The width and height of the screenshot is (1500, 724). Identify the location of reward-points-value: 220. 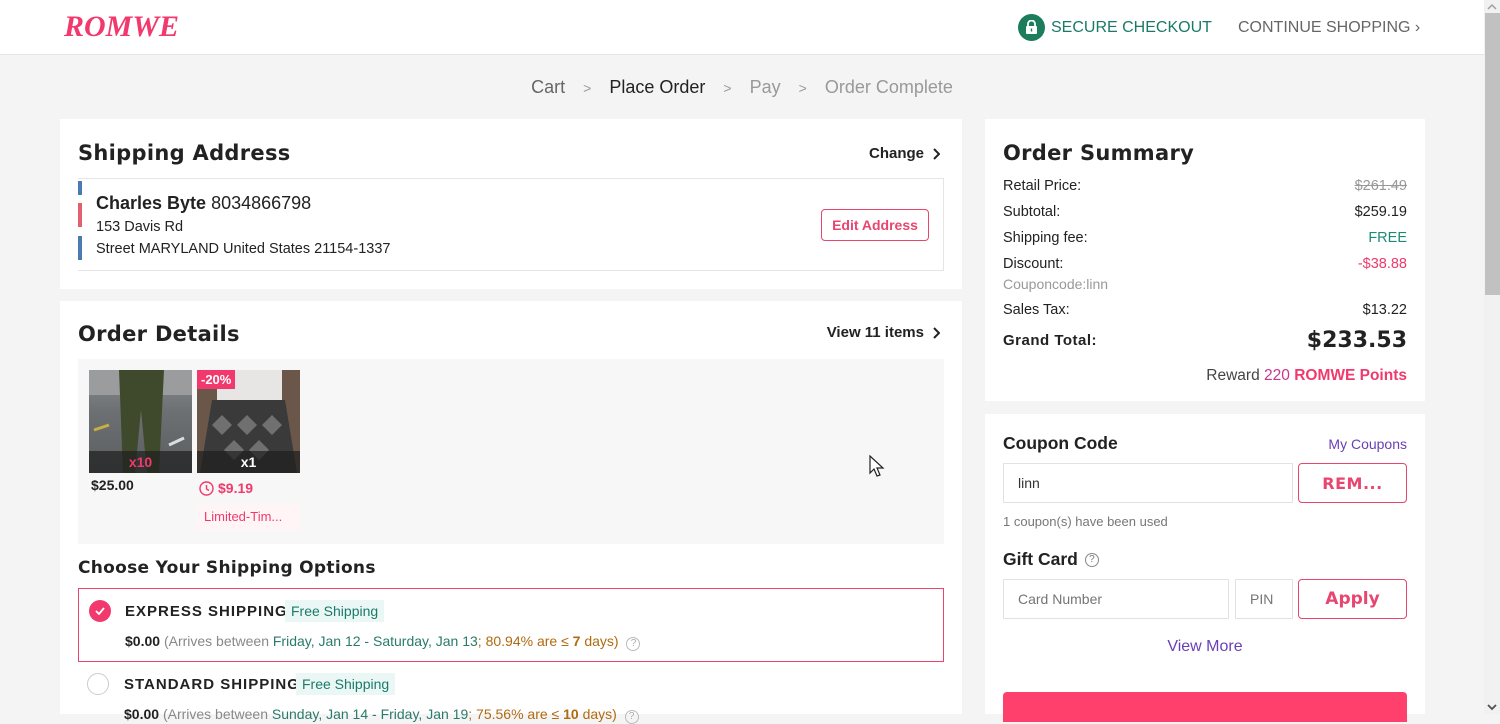
(1277, 375).